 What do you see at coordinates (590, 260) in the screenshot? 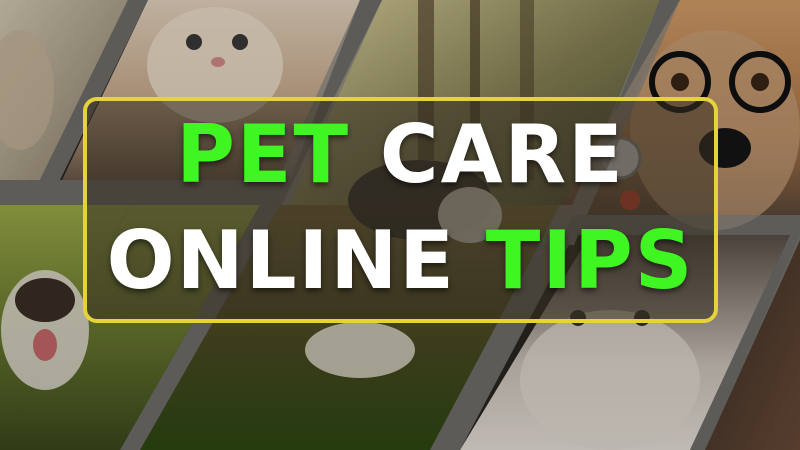
I see `title-word-tips: TIPS` at bounding box center [590, 260].